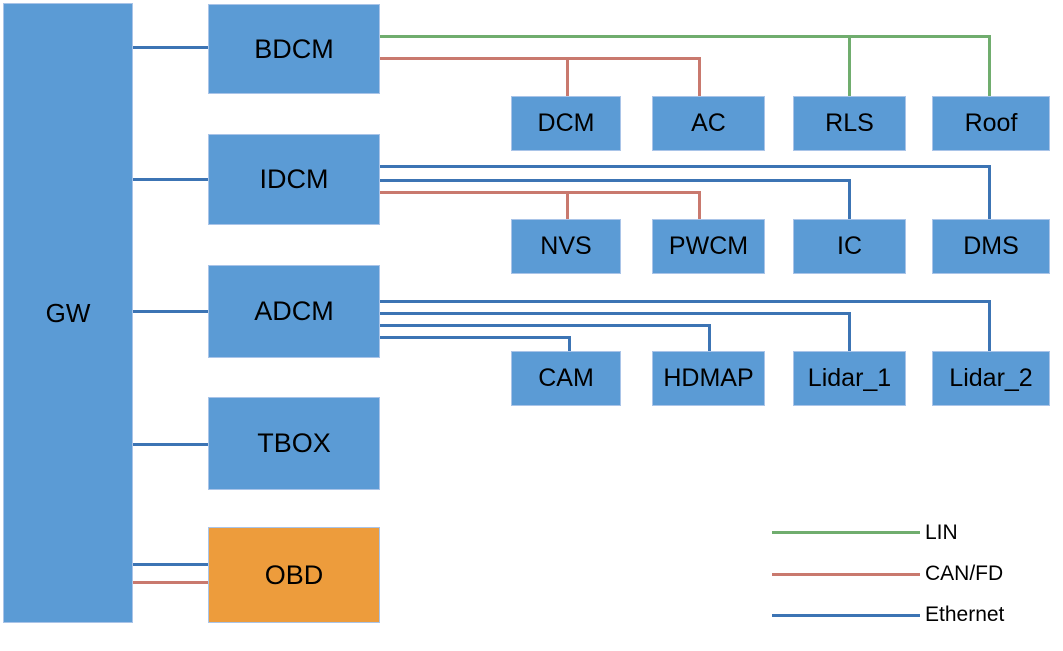 The height and width of the screenshot is (651, 1063). I want to click on legend-swatch-lin, so click(846, 532).